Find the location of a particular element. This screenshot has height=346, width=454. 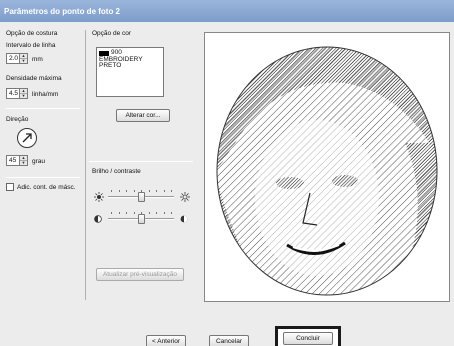

color-list: 900 EMBROIDERY PRETO is located at coordinates (130, 72).